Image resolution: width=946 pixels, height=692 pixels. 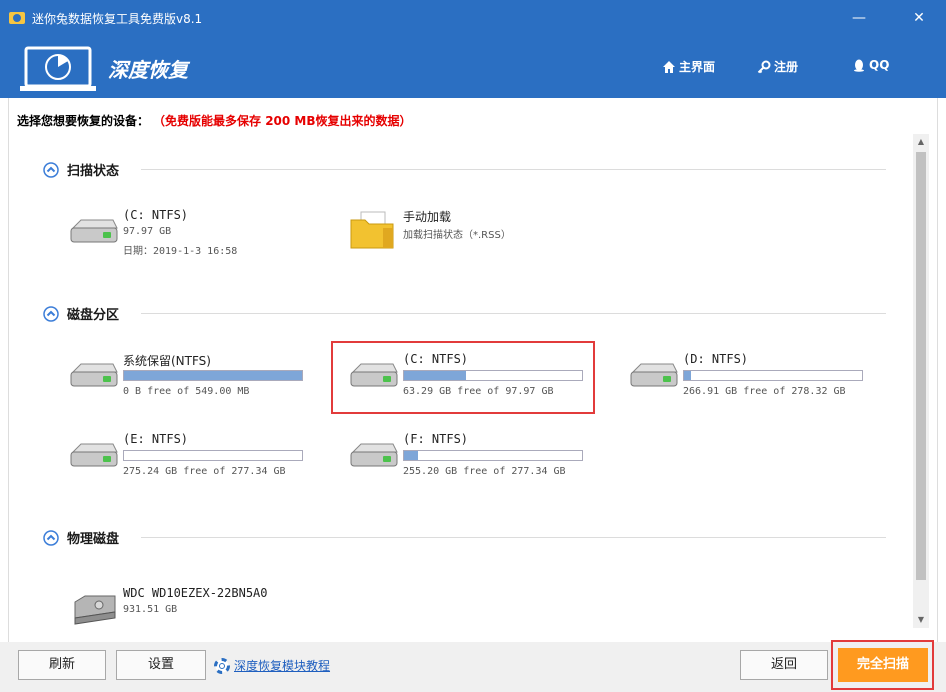 I want to click on footer-bar: 刷新 设置 深度恢复模块教程 返回 完全扫描, so click(x=473, y=667).